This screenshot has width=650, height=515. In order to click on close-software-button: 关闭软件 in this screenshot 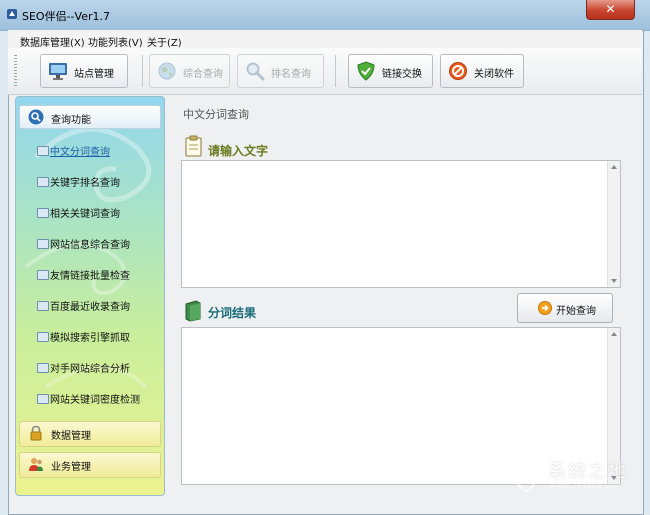, I will do `click(482, 71)`.